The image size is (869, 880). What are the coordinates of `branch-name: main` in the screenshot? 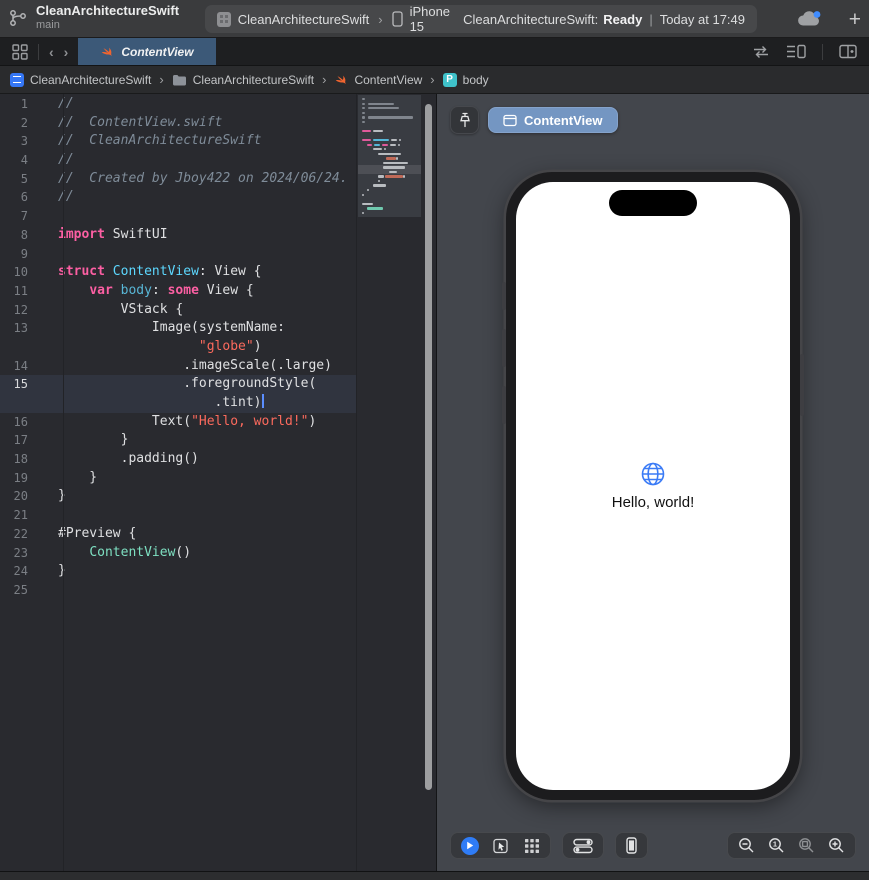 It's located at (48, 24).